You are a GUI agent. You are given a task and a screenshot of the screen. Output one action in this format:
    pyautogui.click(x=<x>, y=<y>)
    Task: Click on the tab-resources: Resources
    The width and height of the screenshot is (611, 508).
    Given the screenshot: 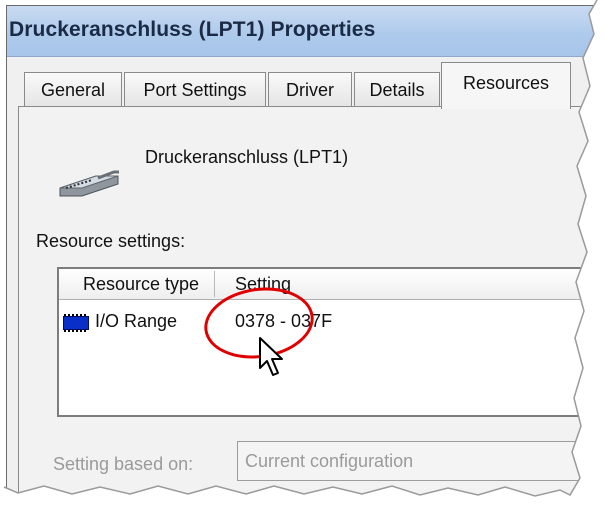 What is the action you would take?
    pyautogui.click(x=506, y=85)
    